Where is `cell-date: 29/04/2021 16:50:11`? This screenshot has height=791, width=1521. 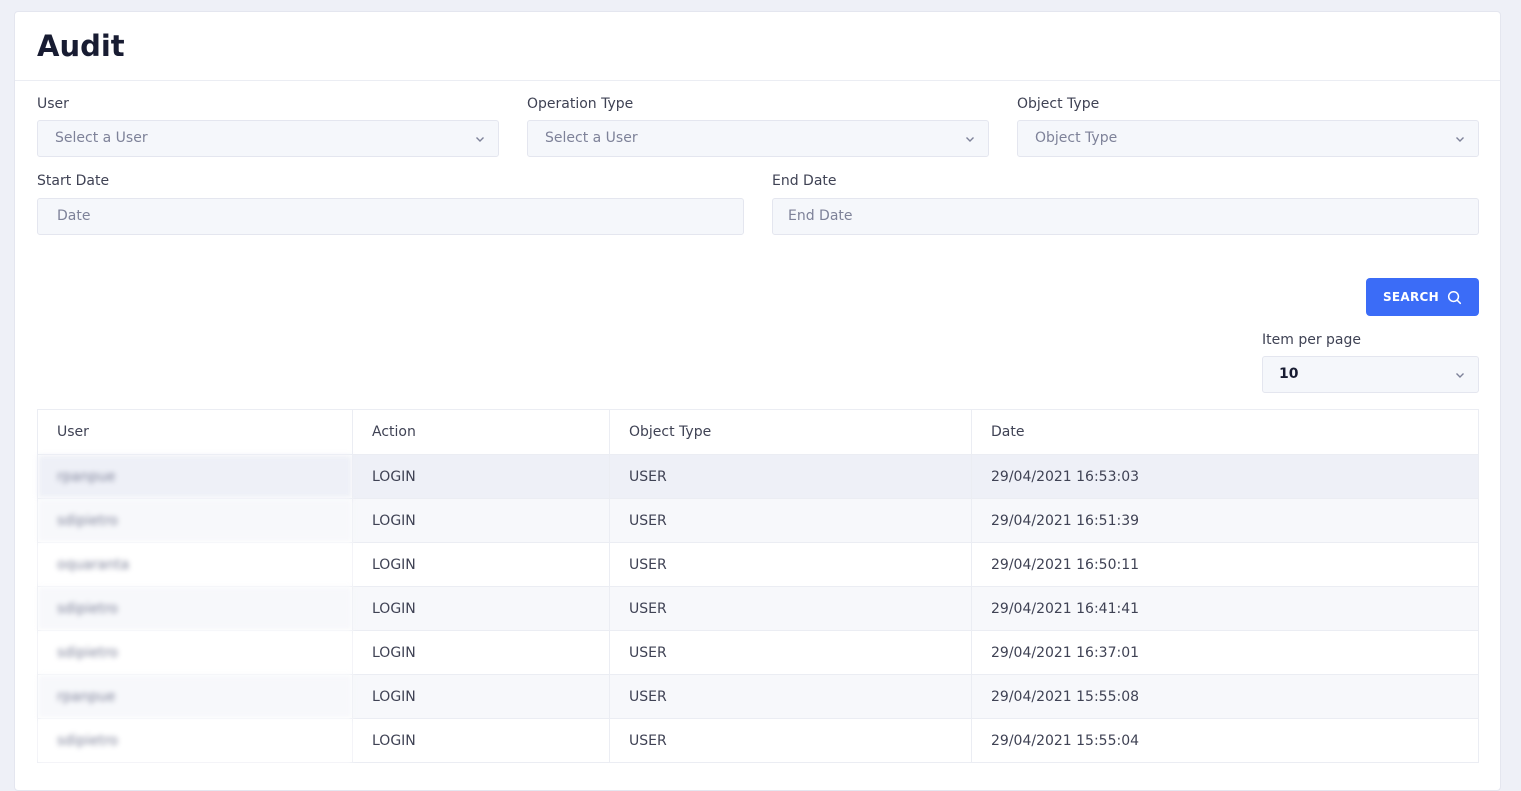
cell-date: 29/04/2021 16:50:11 is located at coordinates (1225, 564).